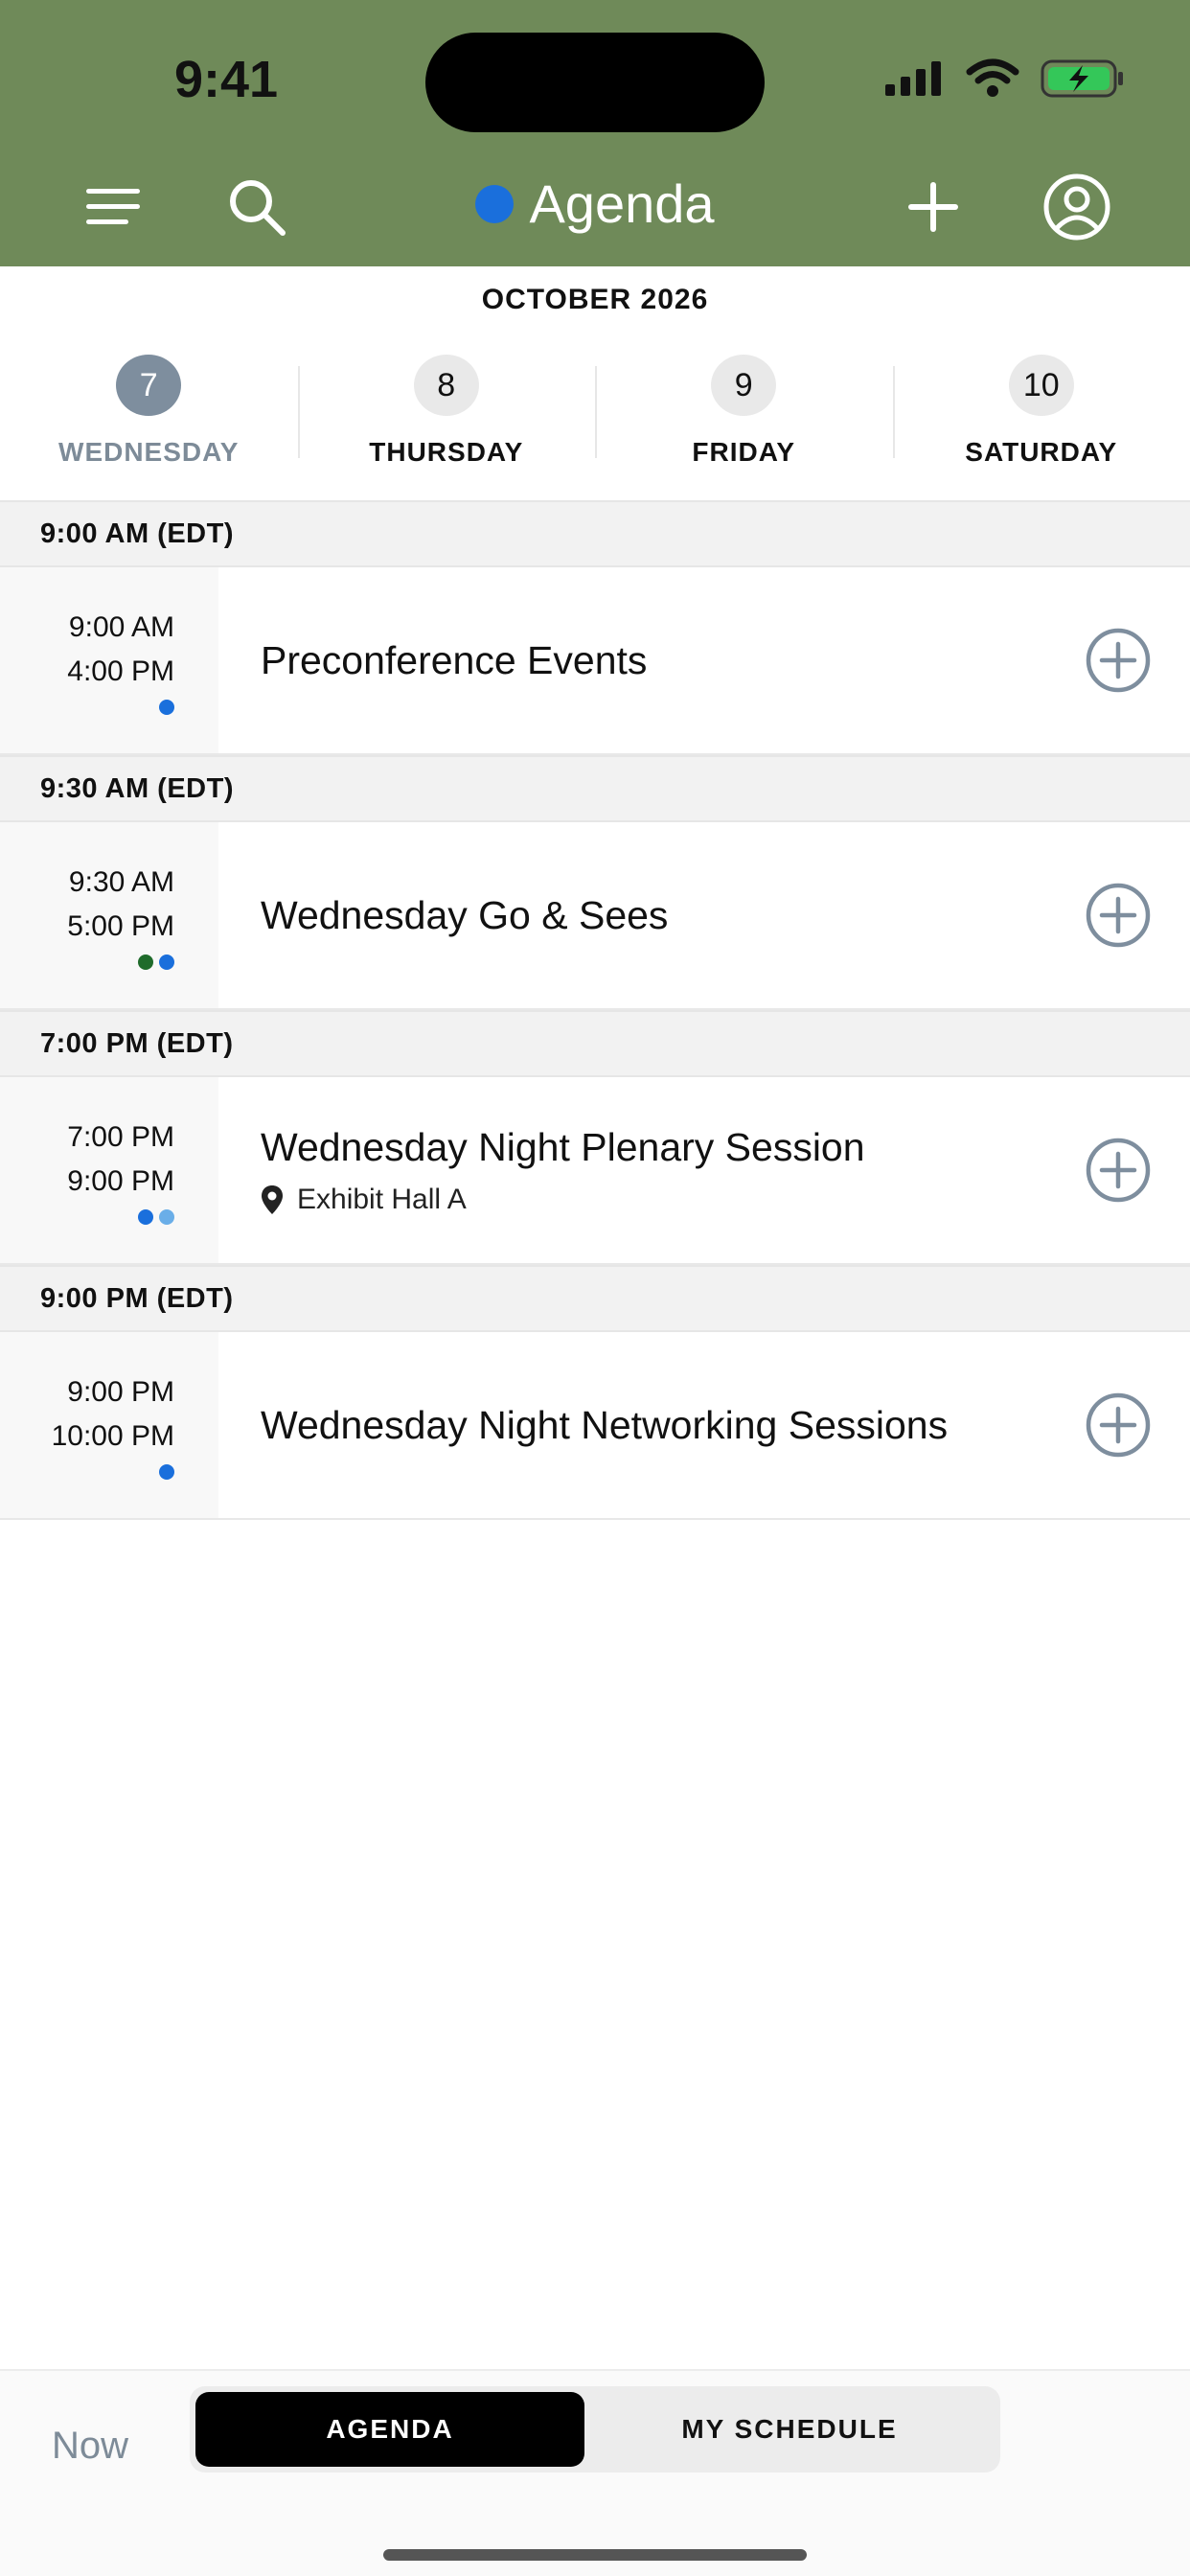  I want to click on wifi-icon, so click(992, 77).